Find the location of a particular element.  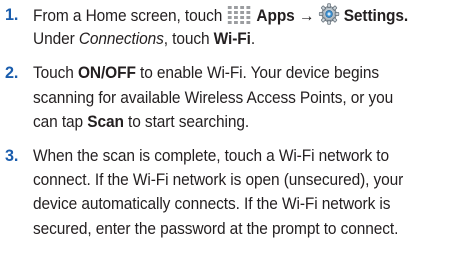

apps-label: Apps is located at coordinates (275, 16).